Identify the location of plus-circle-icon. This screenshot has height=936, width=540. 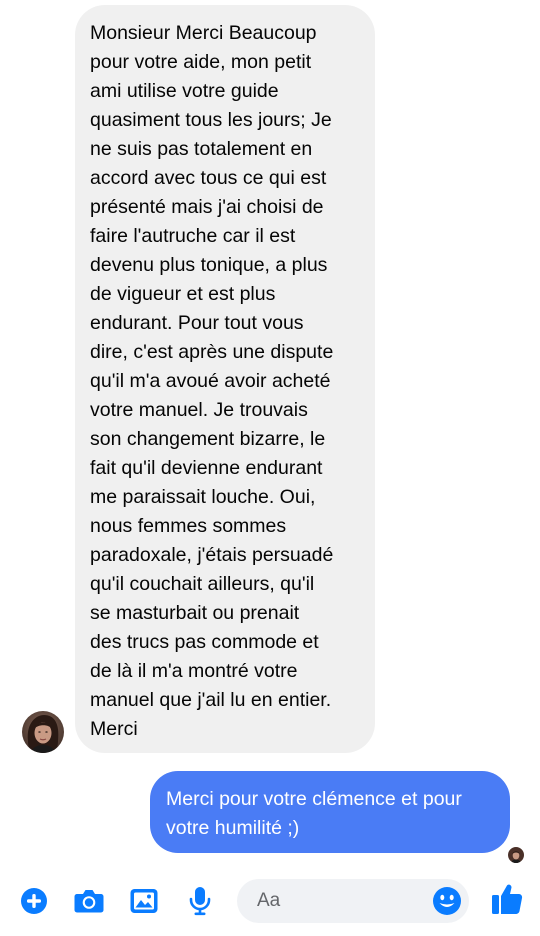
(34, 901).